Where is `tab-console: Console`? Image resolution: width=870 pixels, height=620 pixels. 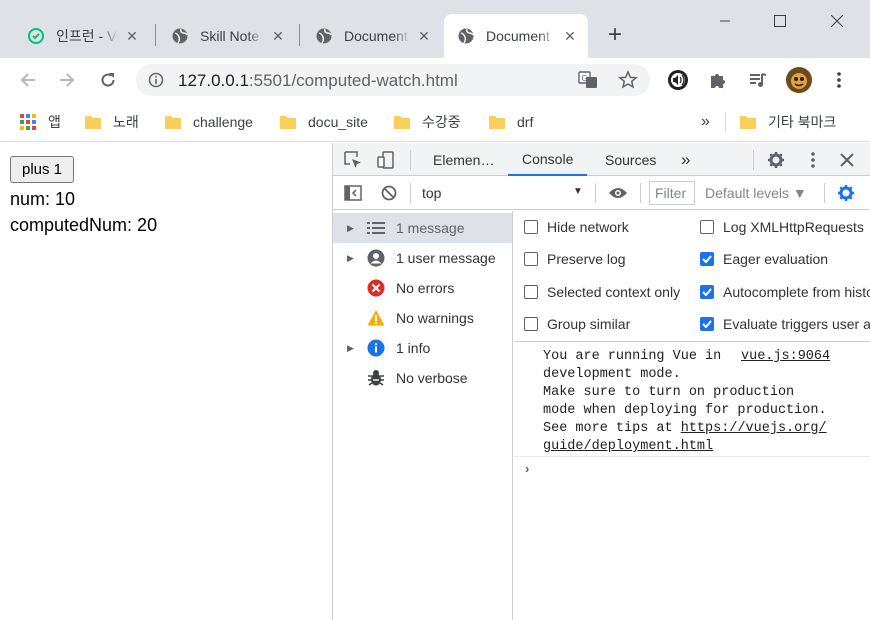
tab-console: Console is located at coordinates (548, 159).